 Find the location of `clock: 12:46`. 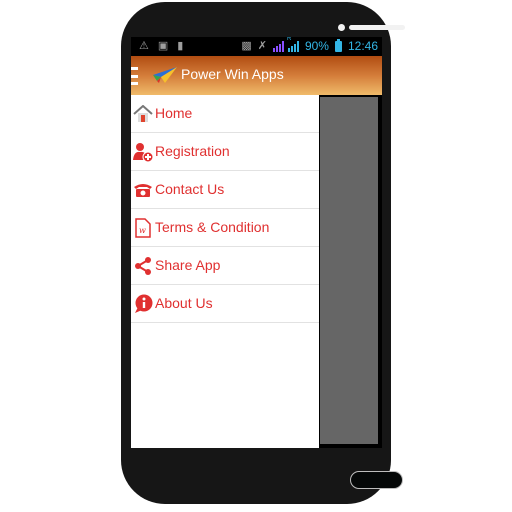

clock: 12:46 is located at coordinates (362, 46).